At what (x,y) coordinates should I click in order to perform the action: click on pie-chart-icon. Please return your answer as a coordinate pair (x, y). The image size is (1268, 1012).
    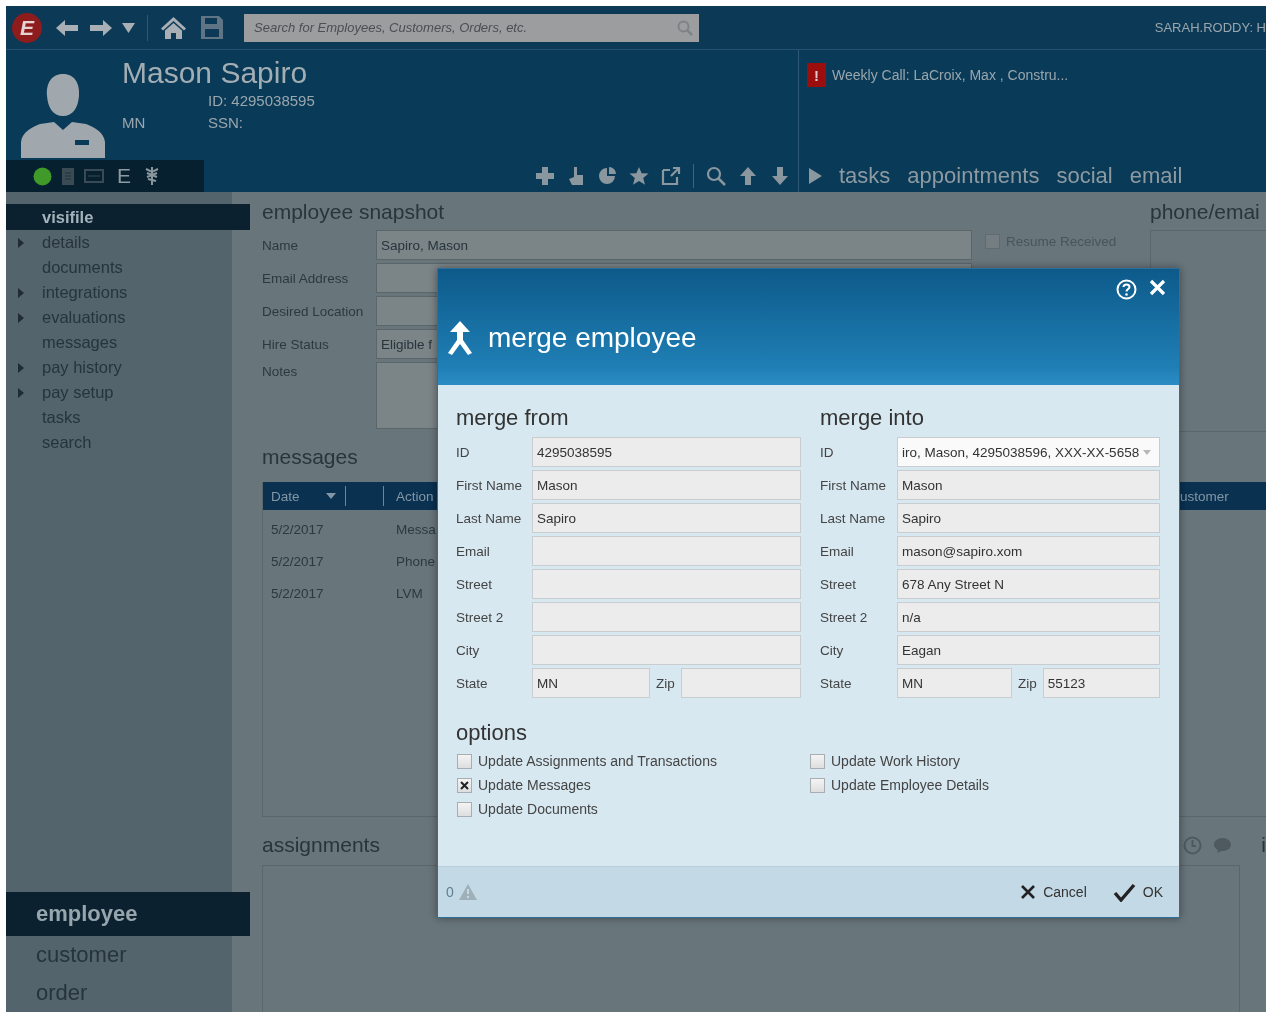
    Looking at the image, I should click on (607, 176).